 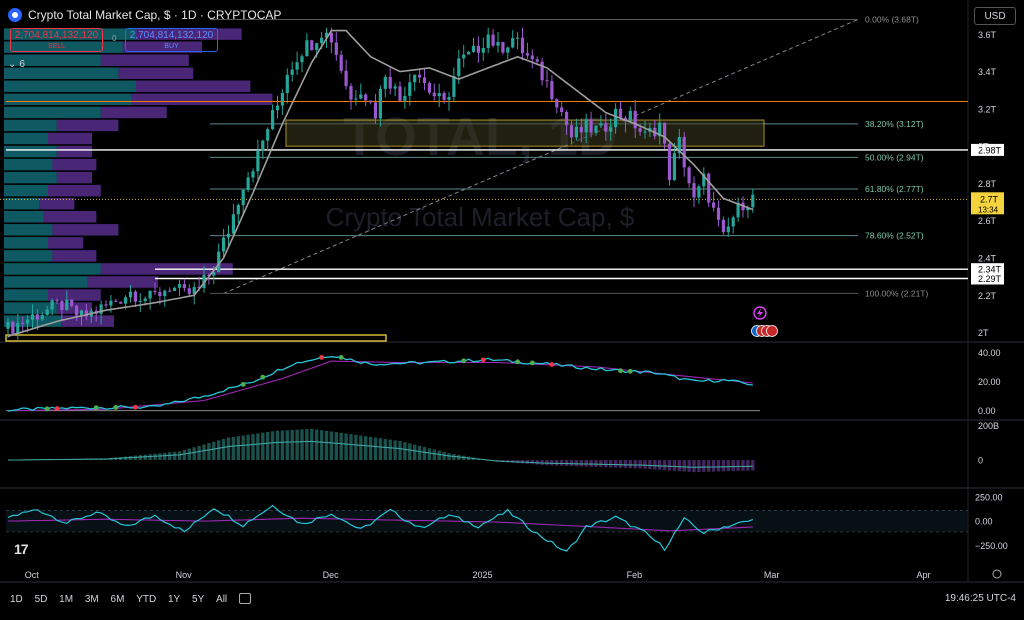 I want to click on timeframe-1d: 1D, so click(x=16, y=599).